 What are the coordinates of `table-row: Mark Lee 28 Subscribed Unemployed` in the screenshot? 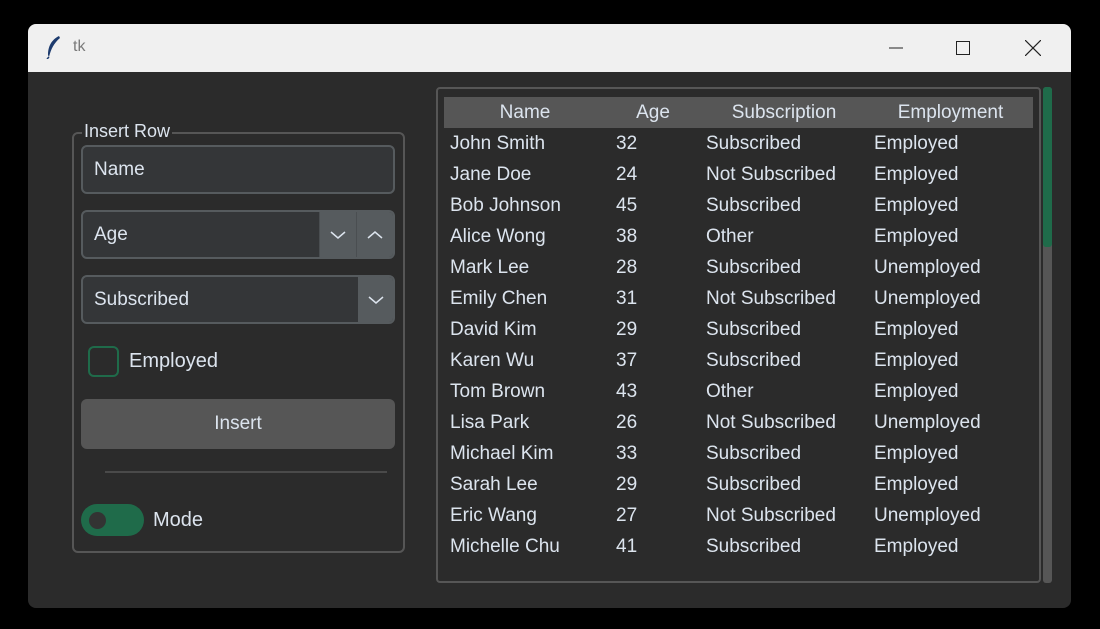 It's located at (738, 267).